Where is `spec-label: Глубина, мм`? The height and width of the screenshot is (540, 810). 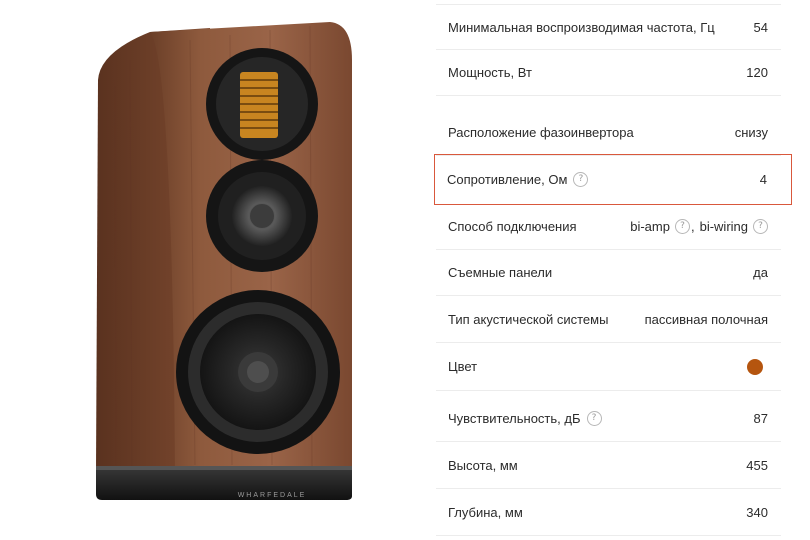 spec-label: Глубина, мм is located at coordinates (485, 512).